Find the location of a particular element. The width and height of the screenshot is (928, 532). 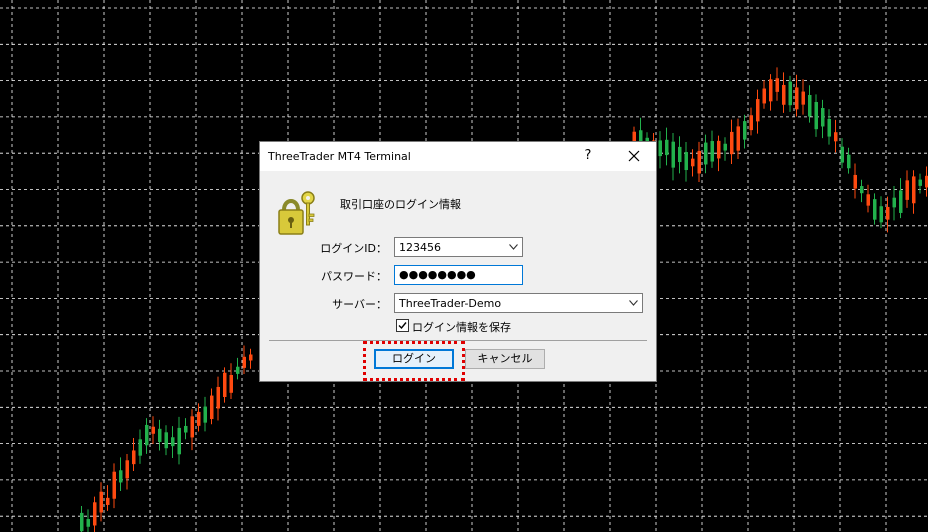

password-value: ●●●●●●●● is located at coordinates (437, 274).